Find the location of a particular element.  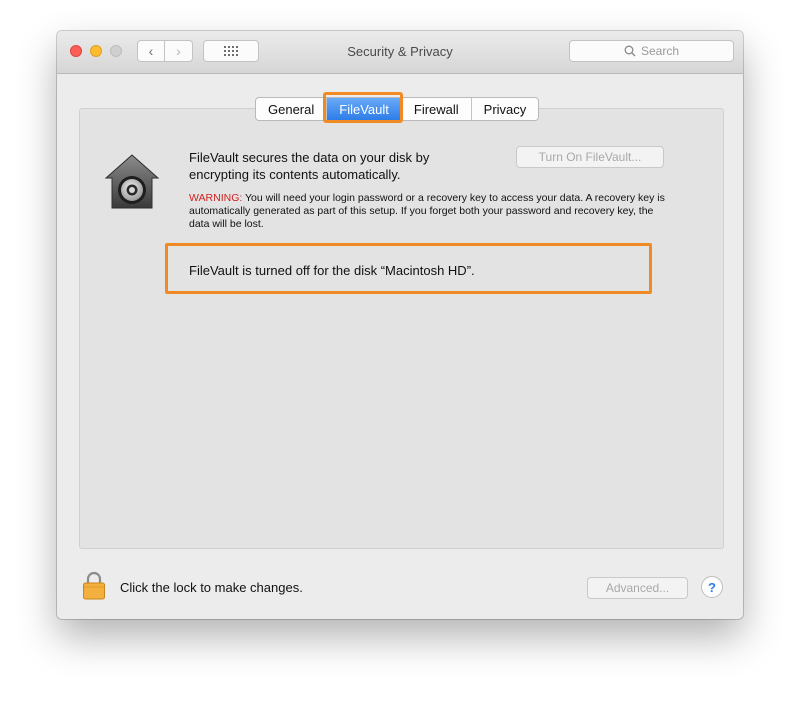

title-bar: ‹ › Security & Privacy Search is located at coordinates (400, 52).